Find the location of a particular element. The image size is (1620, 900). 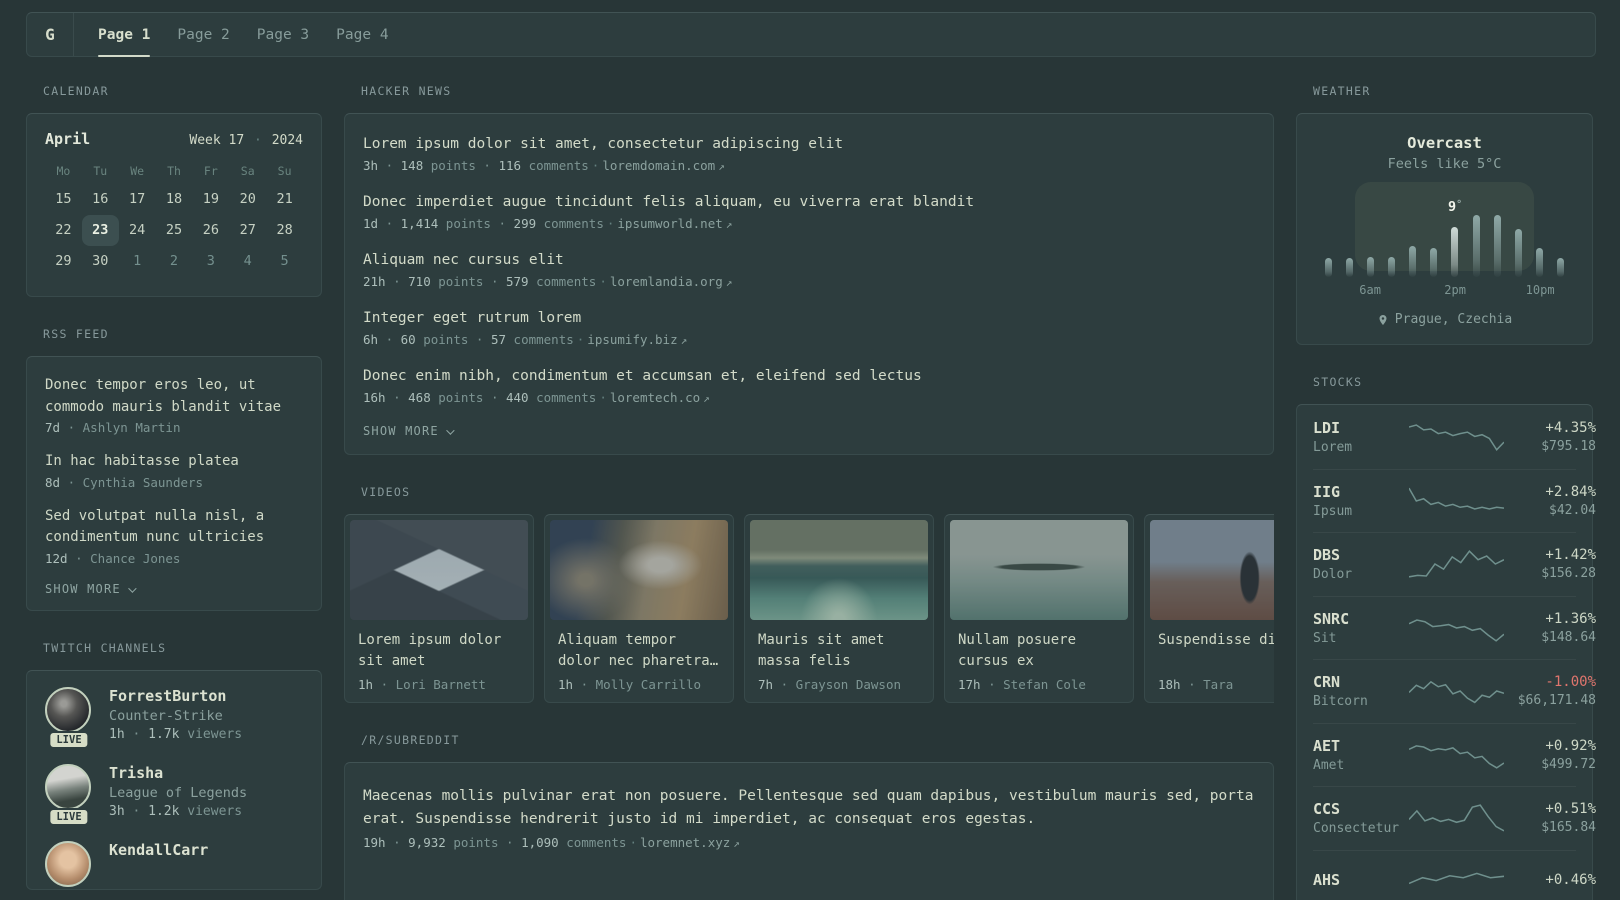

pillars-sky-thumbnail is located at coordinates (439, 570).